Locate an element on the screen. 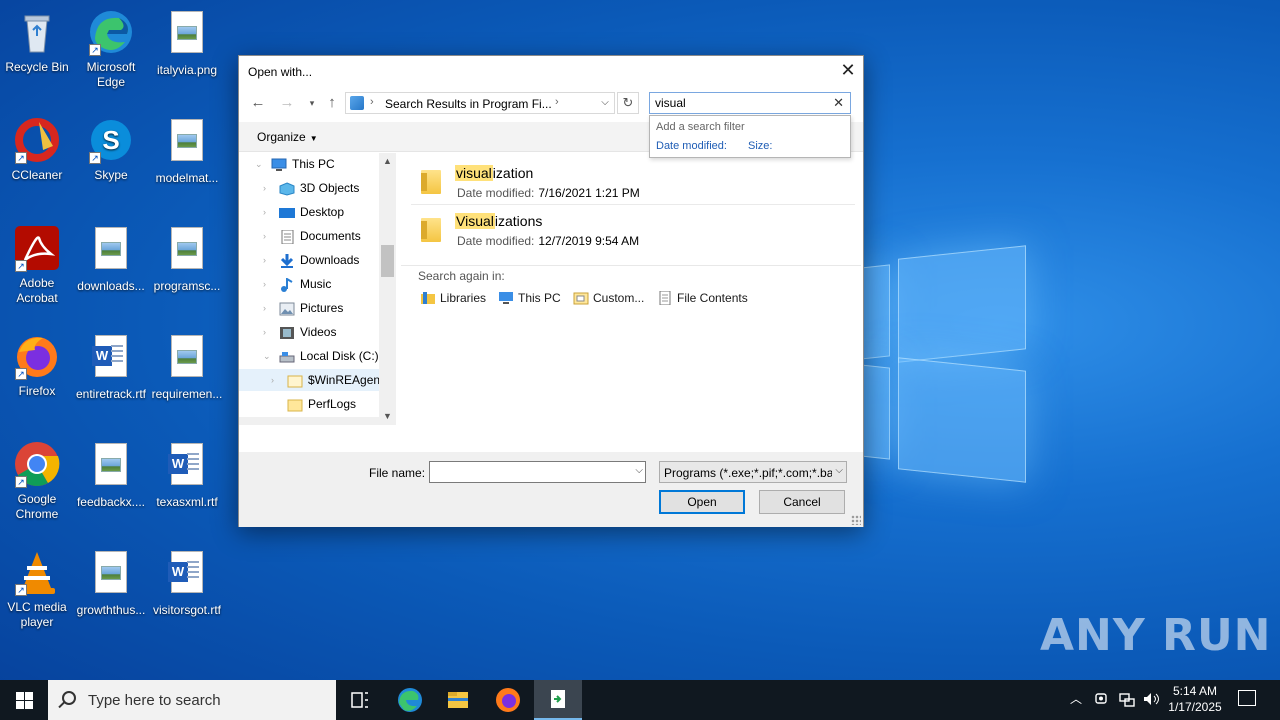 The image size is (1280, 720). desktop-icon-recycle-bin: Recycle Bin is located at coordinates (37, 41).